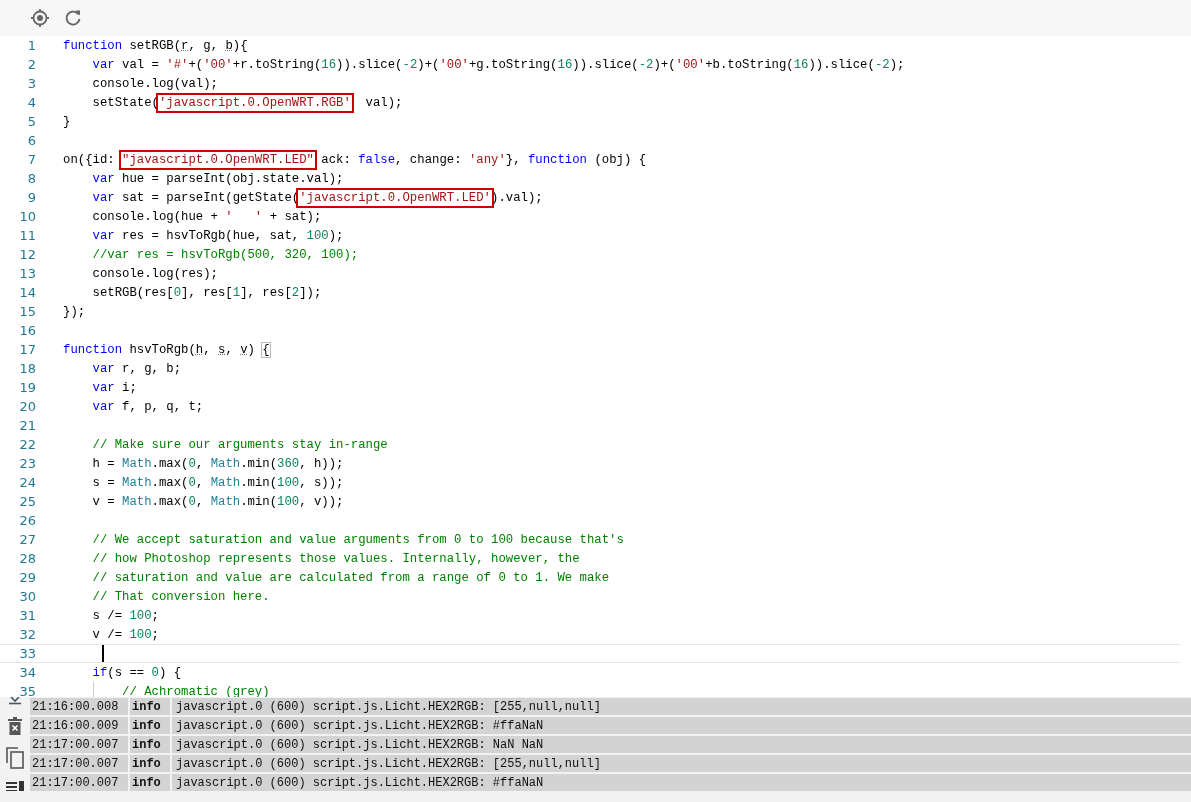 This screenshot has height=802, width=1191. What do you see at coordinates (355, 159) in the screenshot?
I see `code-line: on({id: "javascript.0.OpenWRT.LED" ack: false, change: 'any'}, function (obj) {` at bounding box center [355, 159].